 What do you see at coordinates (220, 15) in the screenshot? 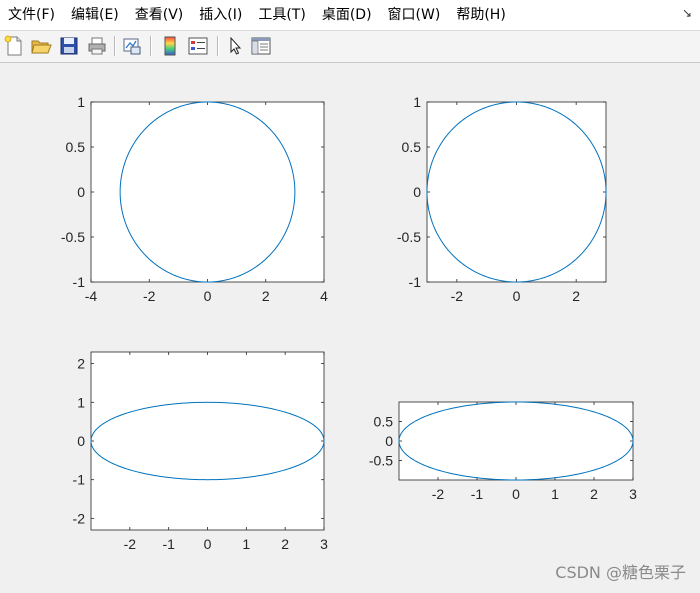
I see `menu-insert: 插入(I)` at bounding box center [220, 15].